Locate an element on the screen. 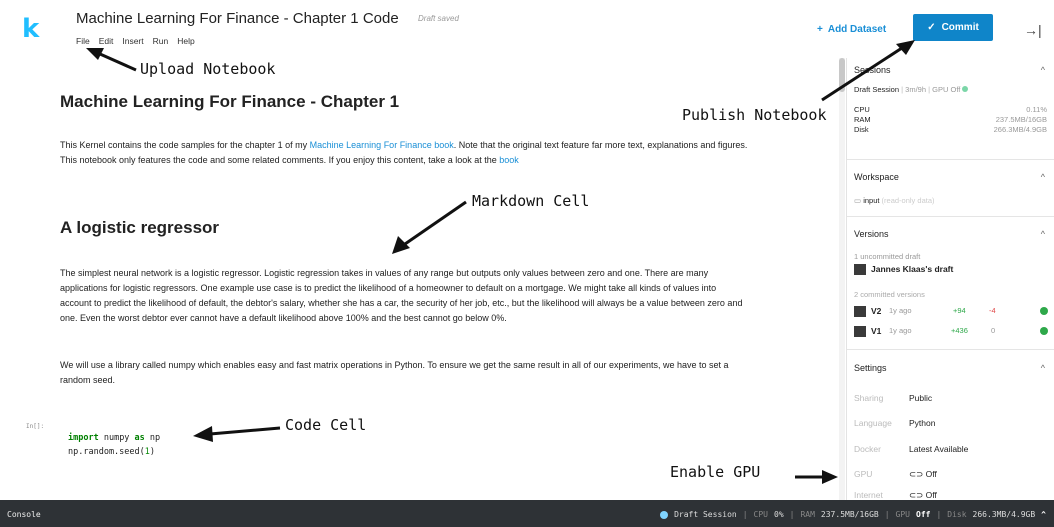 The width and height of the screenshot is (1054, 527). menu-edit: Edit is located at coordinates (106, 41).